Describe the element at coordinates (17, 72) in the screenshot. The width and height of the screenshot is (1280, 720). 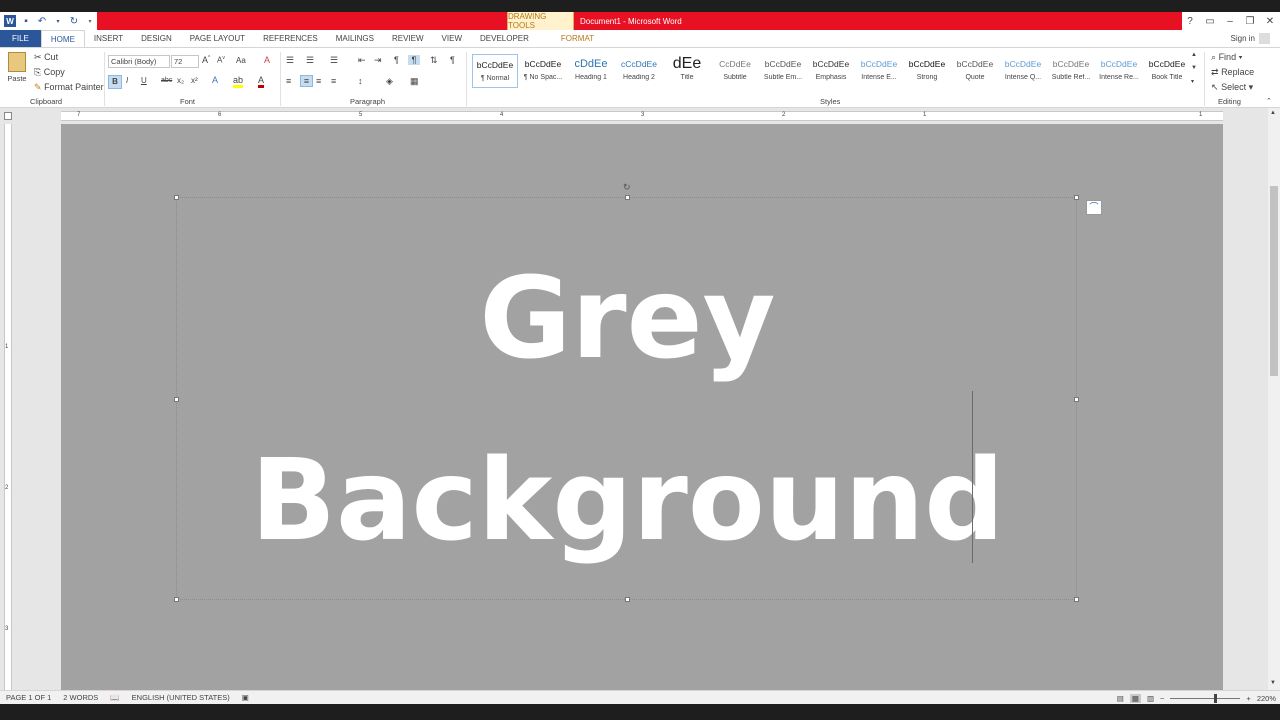
I see `paste-button: Paste` at that location.